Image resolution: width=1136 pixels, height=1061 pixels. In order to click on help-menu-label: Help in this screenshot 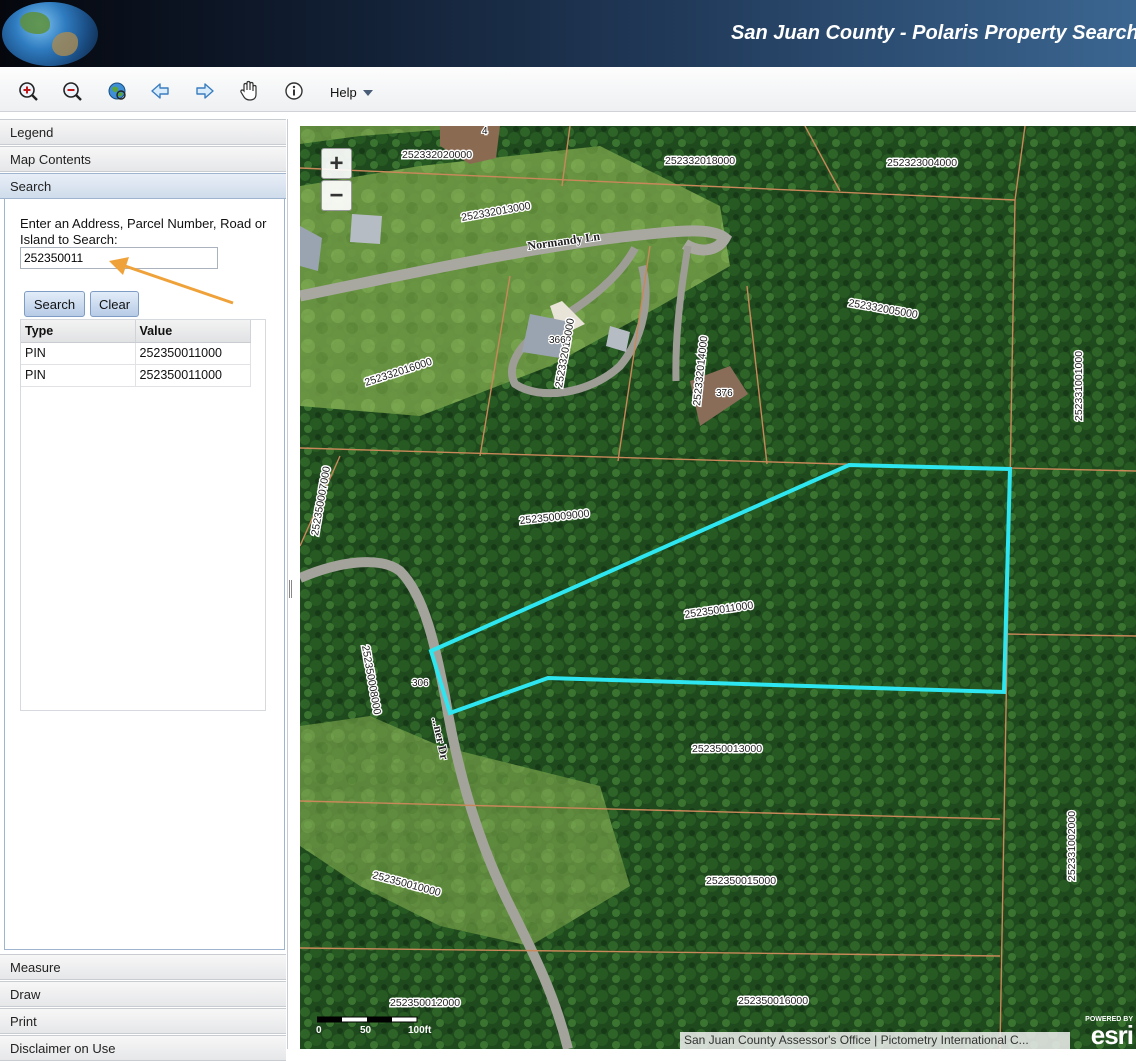, I will do `click(343, 92)`.